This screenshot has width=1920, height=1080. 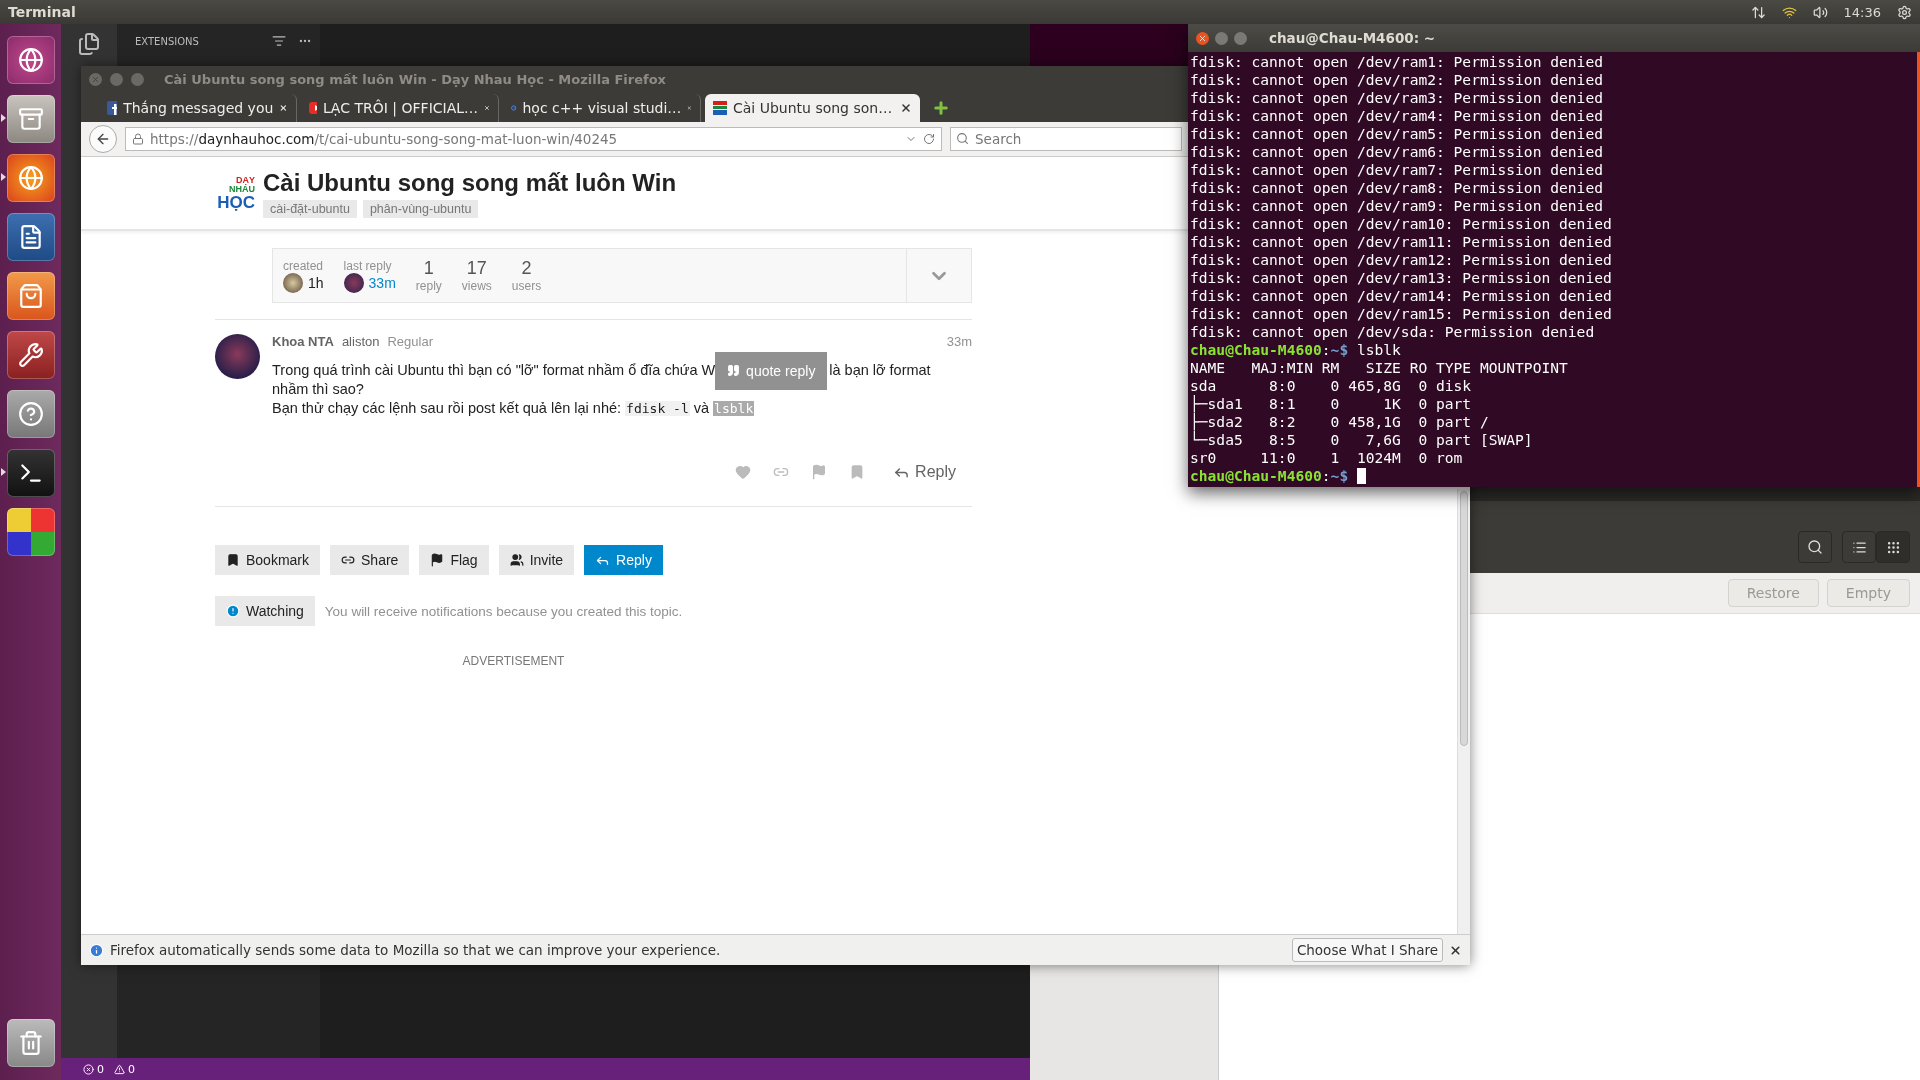 I want to click on new-tab-icon, so click(x=941, y=108).